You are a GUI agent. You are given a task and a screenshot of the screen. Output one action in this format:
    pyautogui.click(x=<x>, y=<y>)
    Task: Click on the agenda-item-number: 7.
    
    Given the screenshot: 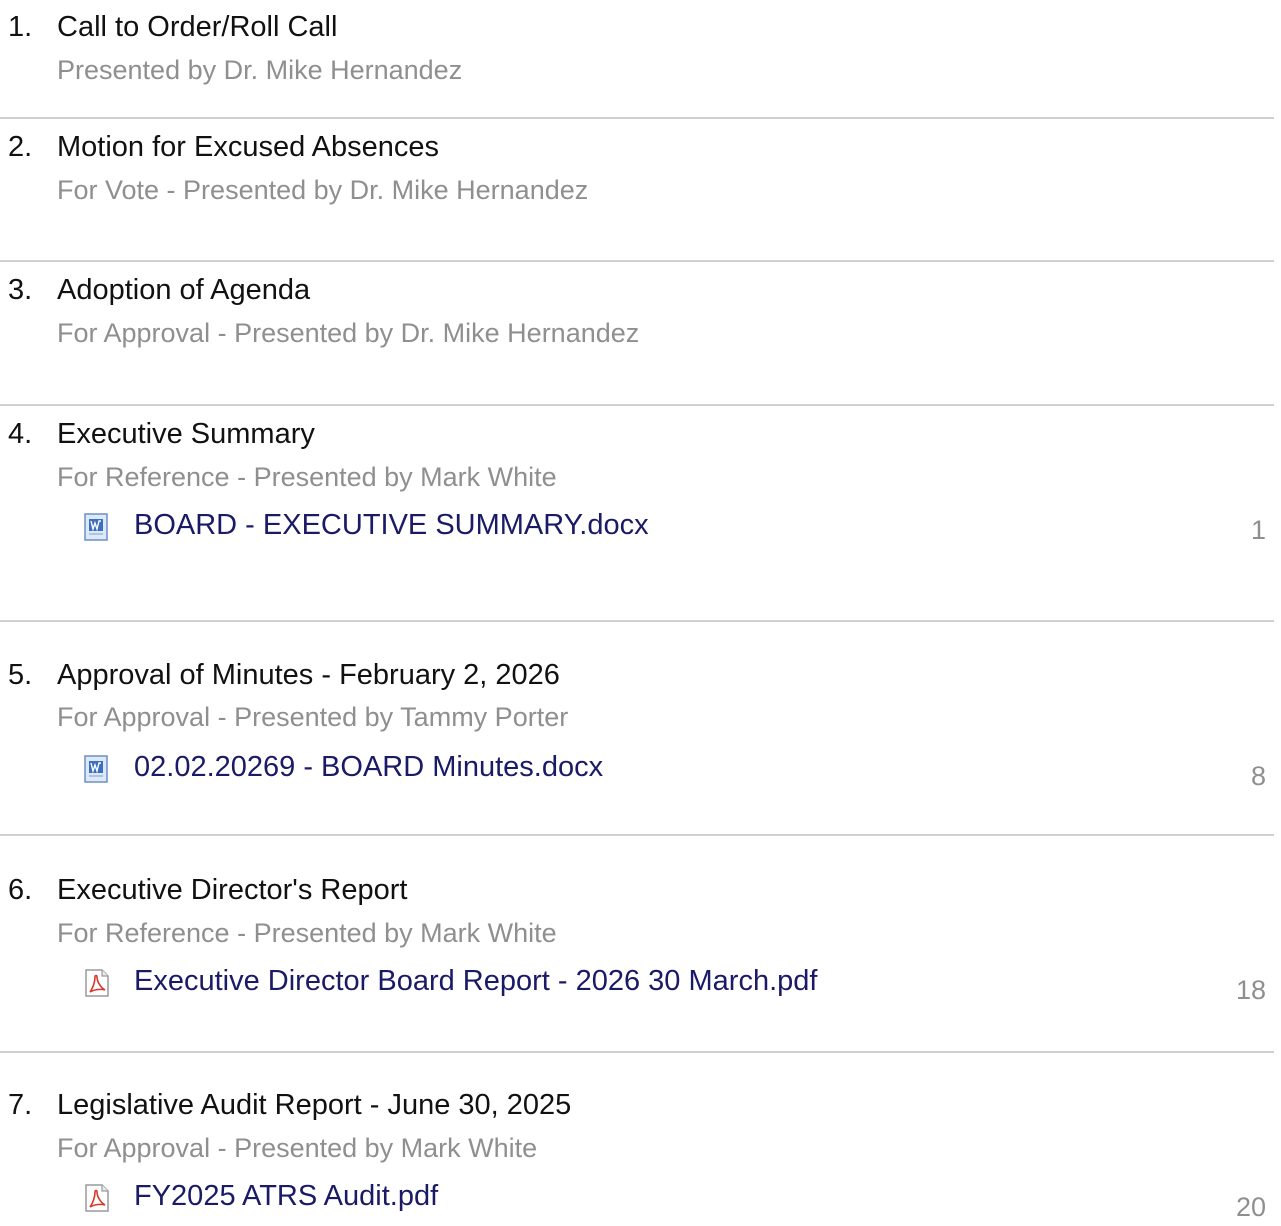 What is the action you would take?
    pyautogui.click(x=20, y=1105)
    